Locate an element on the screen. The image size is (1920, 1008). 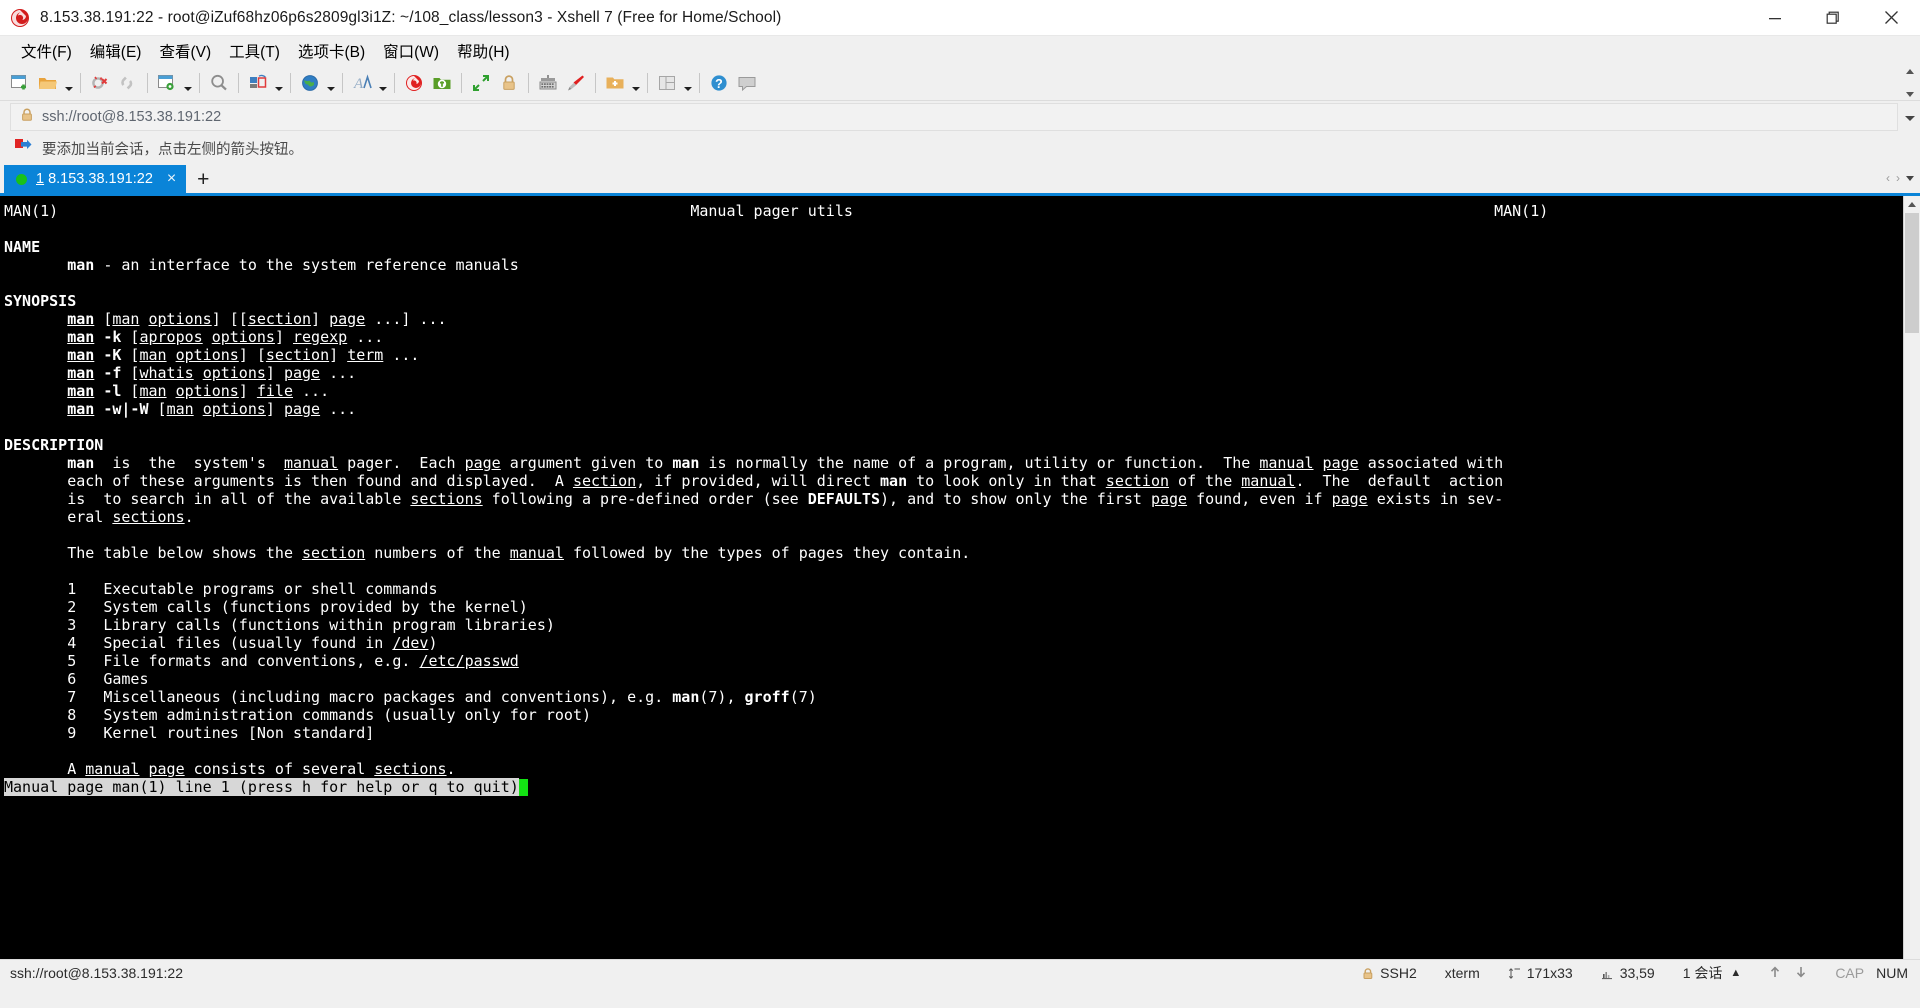
chevron-down-icon is located at coordinates (1910, 118).